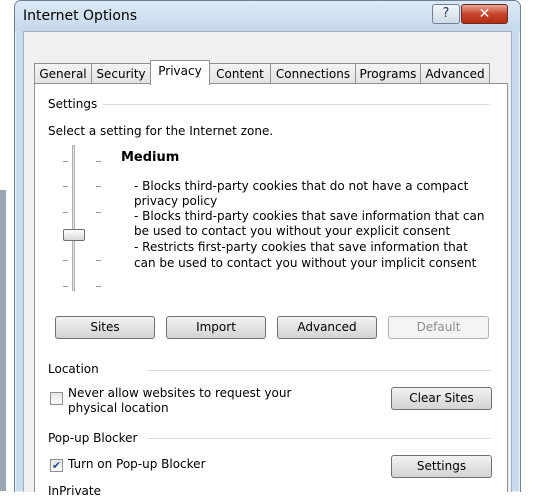  I want to click on description-line: privacy policy, so click(176, 201).